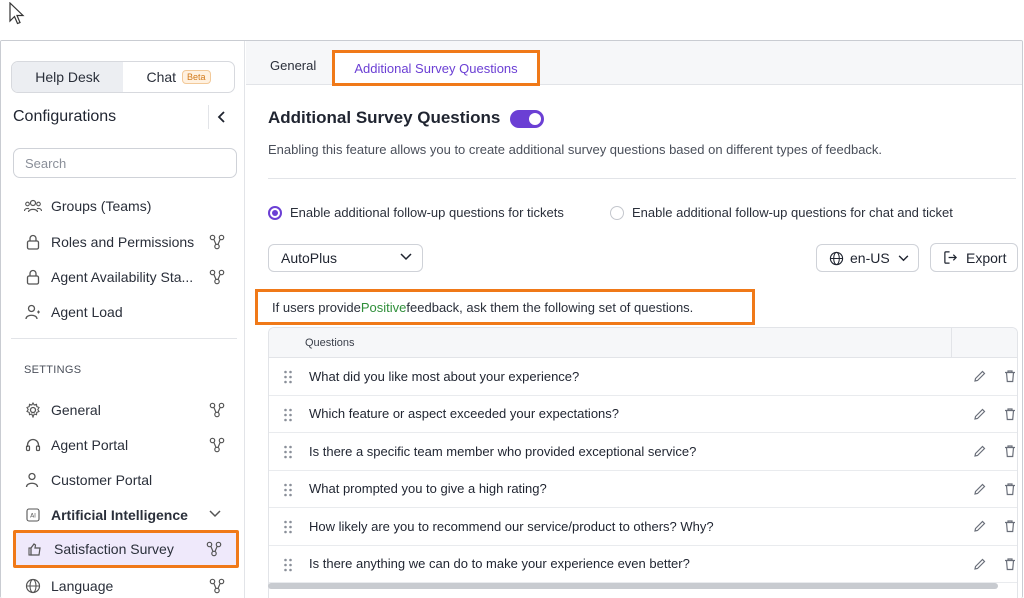 The image size is (1024, 598). I want to click on svg-text: AI, so click(33, 516).